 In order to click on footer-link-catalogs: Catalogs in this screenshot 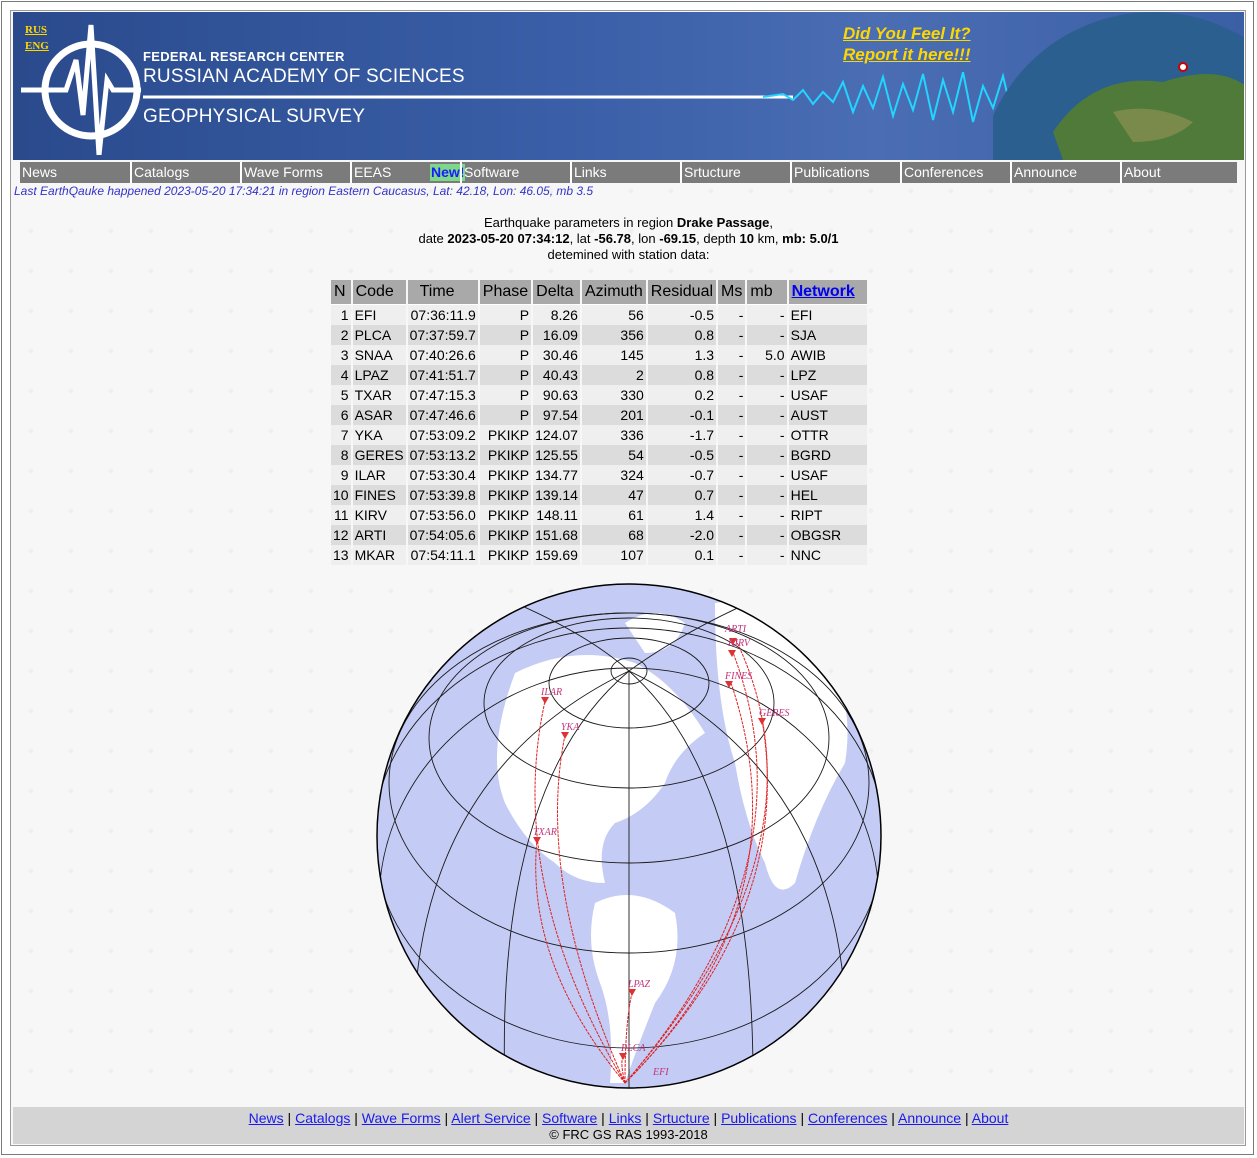, I will do `click(322, 1118)`.